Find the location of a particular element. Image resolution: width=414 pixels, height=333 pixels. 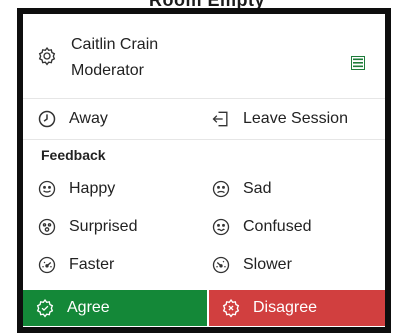

feedback-sad-button: Sad is located at coordinates (241, 189).